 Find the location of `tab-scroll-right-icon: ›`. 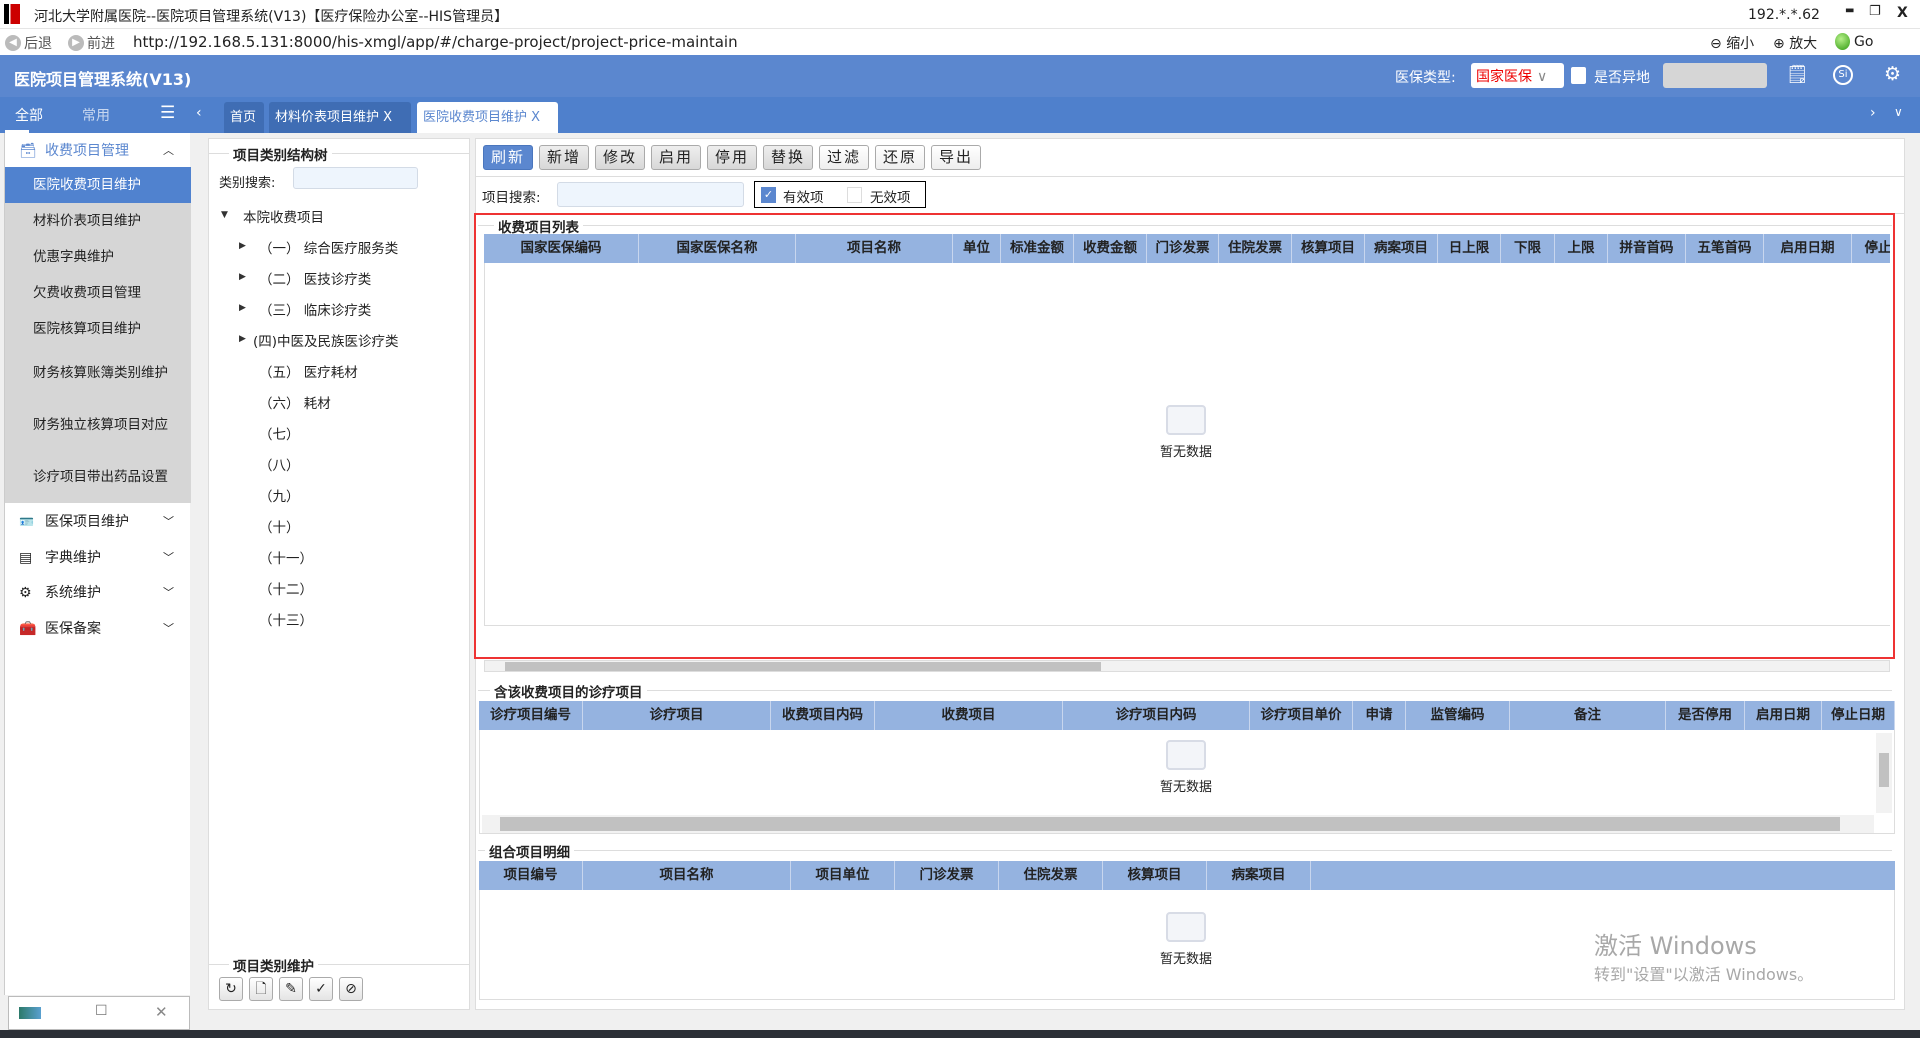

tab-scroll-right-icon: › is located at coordinates (1873, 113).